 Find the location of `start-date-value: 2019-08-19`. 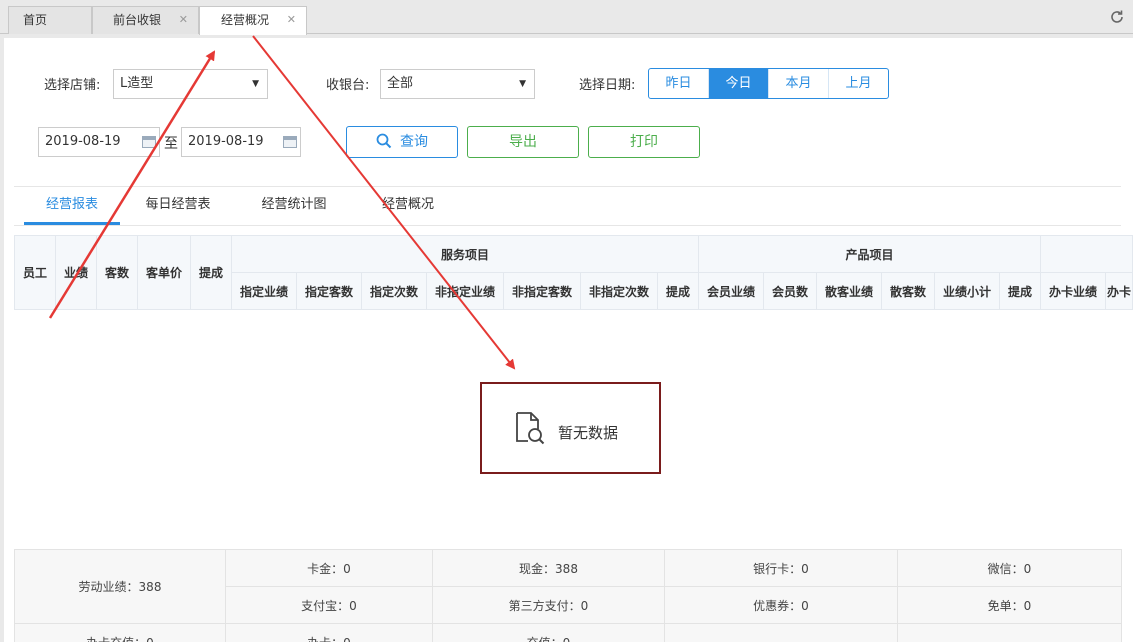

start-date-value: 2019-08-19 is located at coordinates (83, 141).